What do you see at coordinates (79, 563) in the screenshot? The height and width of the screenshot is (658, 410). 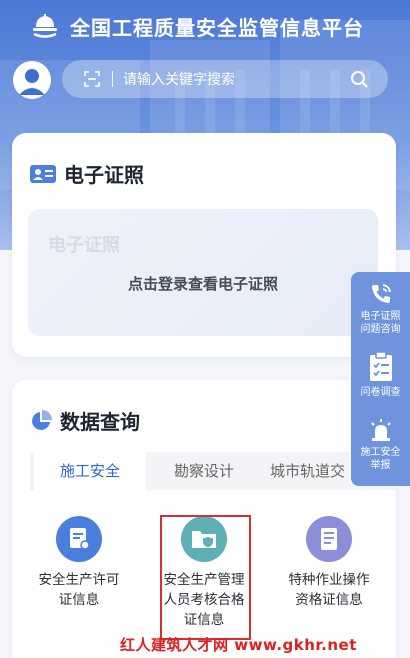 I see `service-safety-license: 安全生产许可 证信息` at bounding box center [79, 563].